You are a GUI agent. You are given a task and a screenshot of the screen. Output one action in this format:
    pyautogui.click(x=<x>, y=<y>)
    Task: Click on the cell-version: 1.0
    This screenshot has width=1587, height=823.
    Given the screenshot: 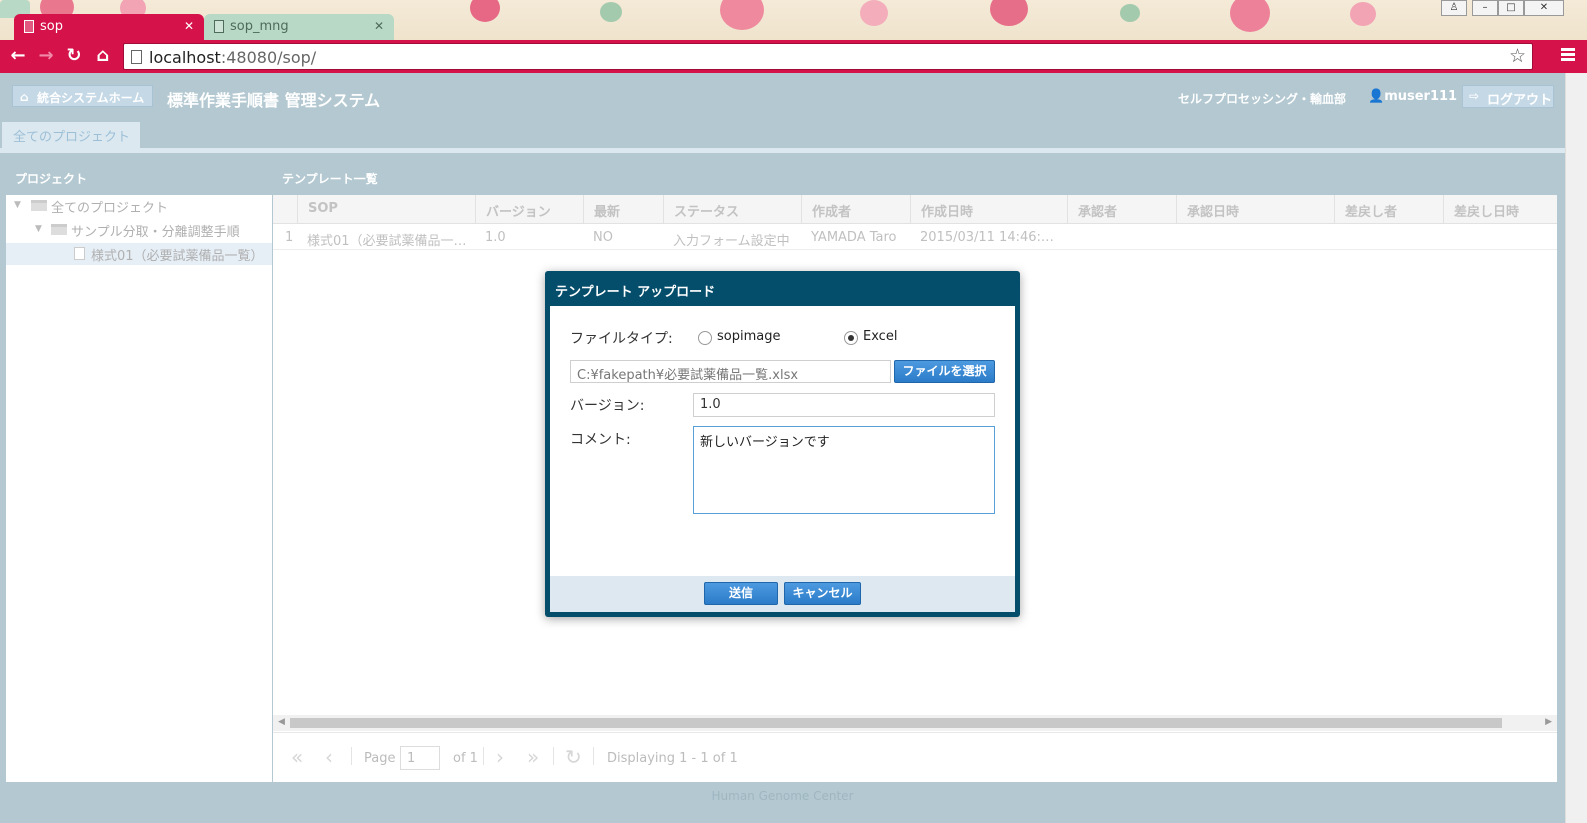 What is the action you would take?
    pyautogui.click(x=495, y=237)
    